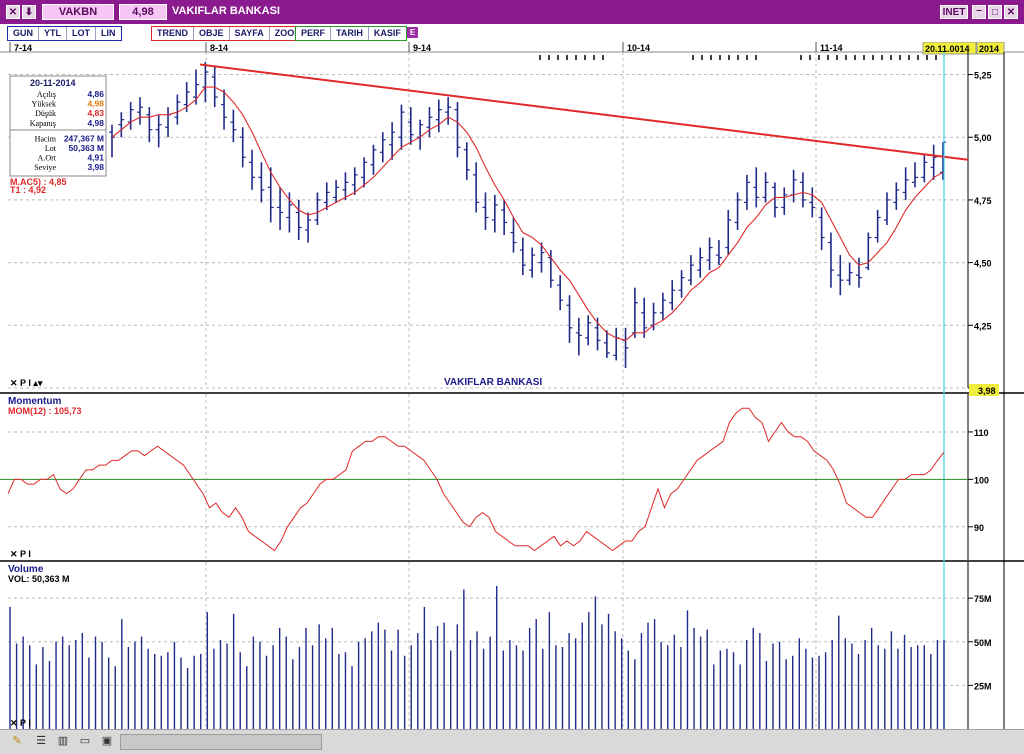 The height and width of the screenshot is (754, 1024). I want to click on info-value: 4,91, so click(95, 158).